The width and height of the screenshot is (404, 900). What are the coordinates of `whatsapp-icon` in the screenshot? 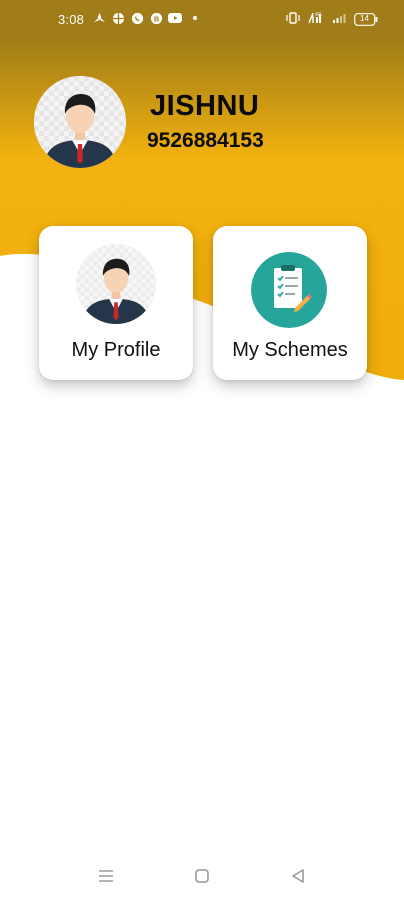 It's located at (137, 18).